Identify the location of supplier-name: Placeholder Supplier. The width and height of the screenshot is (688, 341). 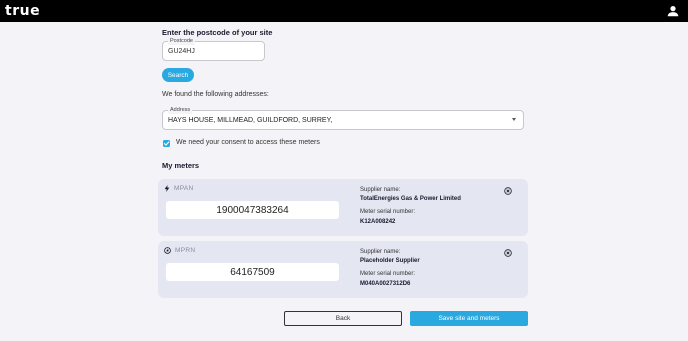
(390, 261).